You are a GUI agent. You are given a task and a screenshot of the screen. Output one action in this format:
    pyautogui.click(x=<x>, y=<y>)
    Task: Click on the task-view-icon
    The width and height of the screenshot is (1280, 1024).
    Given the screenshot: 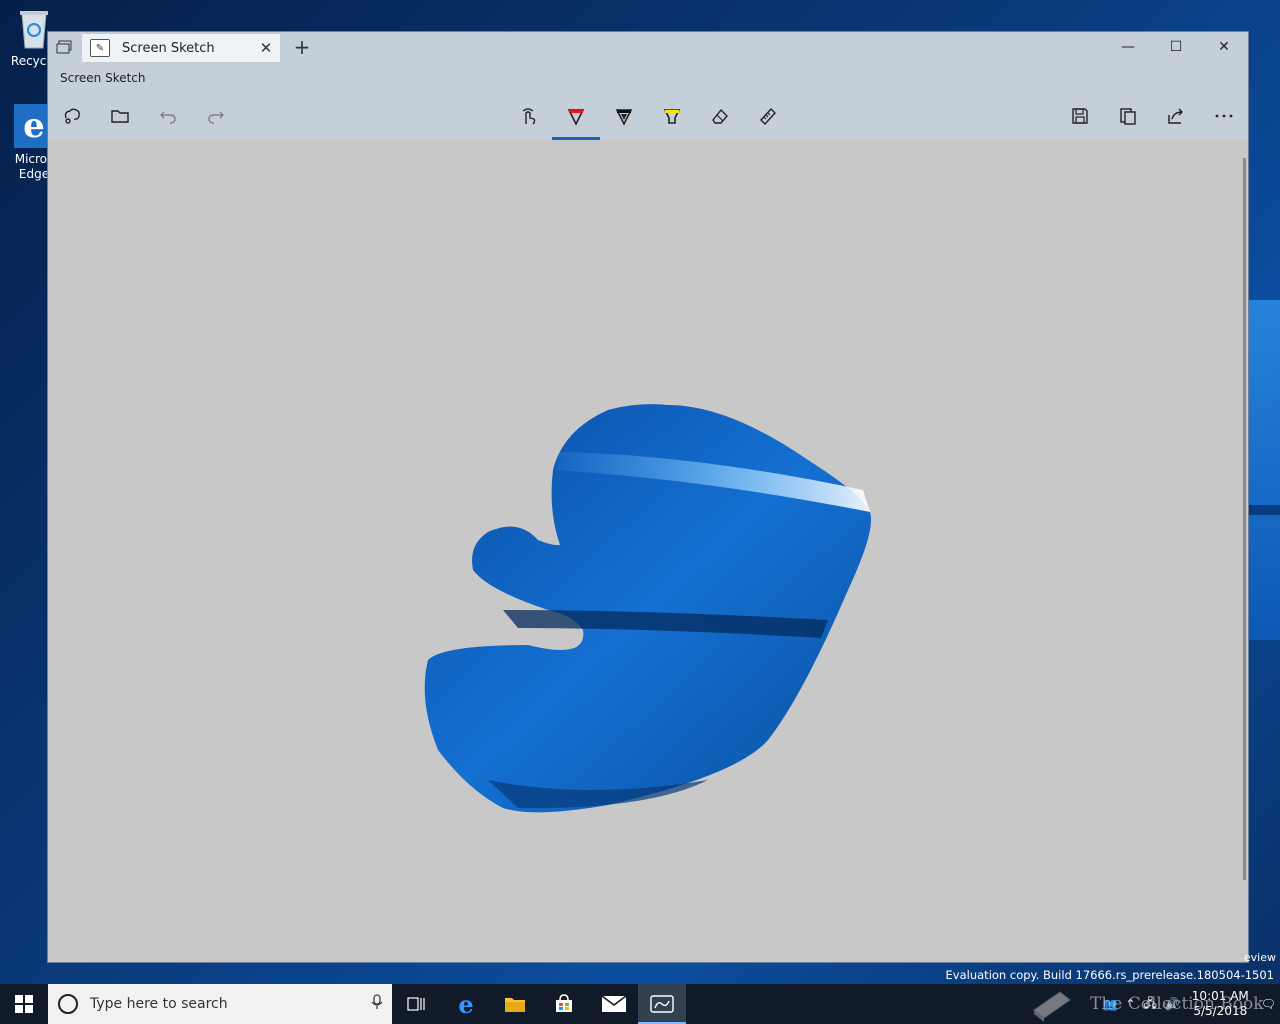 What is the action you would take?
    pyautogui.click(x=416, y=1004)
    